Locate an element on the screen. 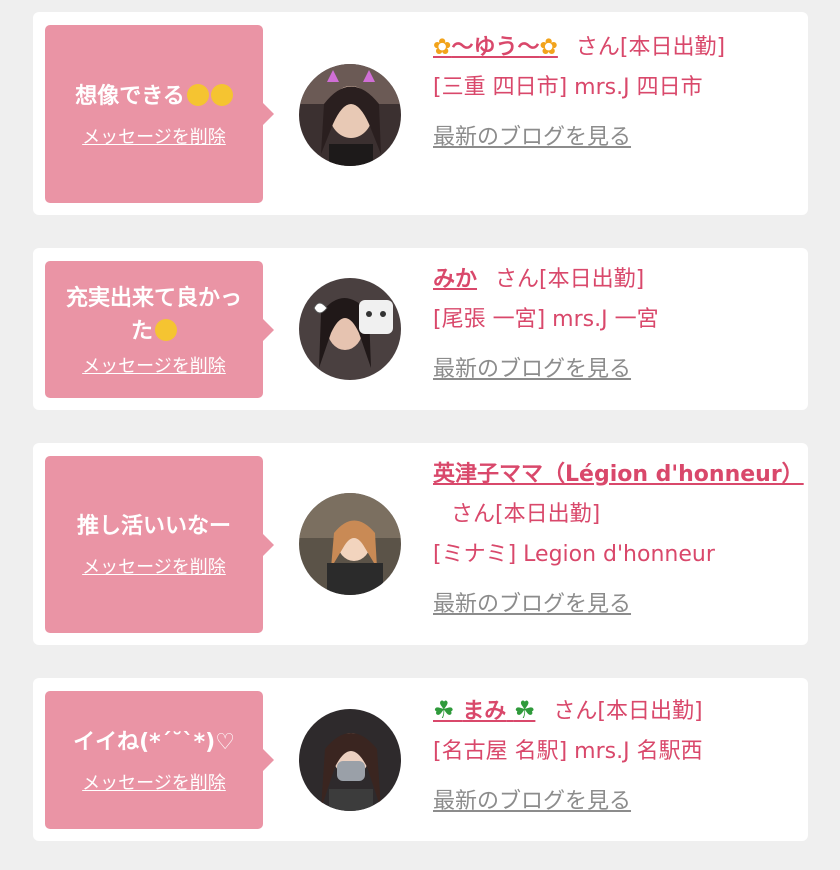 The image size is (840, 870). message-bubble: イイね(*´˘`*)♡ メッセージを削除 is located at coordinates (159, 760).